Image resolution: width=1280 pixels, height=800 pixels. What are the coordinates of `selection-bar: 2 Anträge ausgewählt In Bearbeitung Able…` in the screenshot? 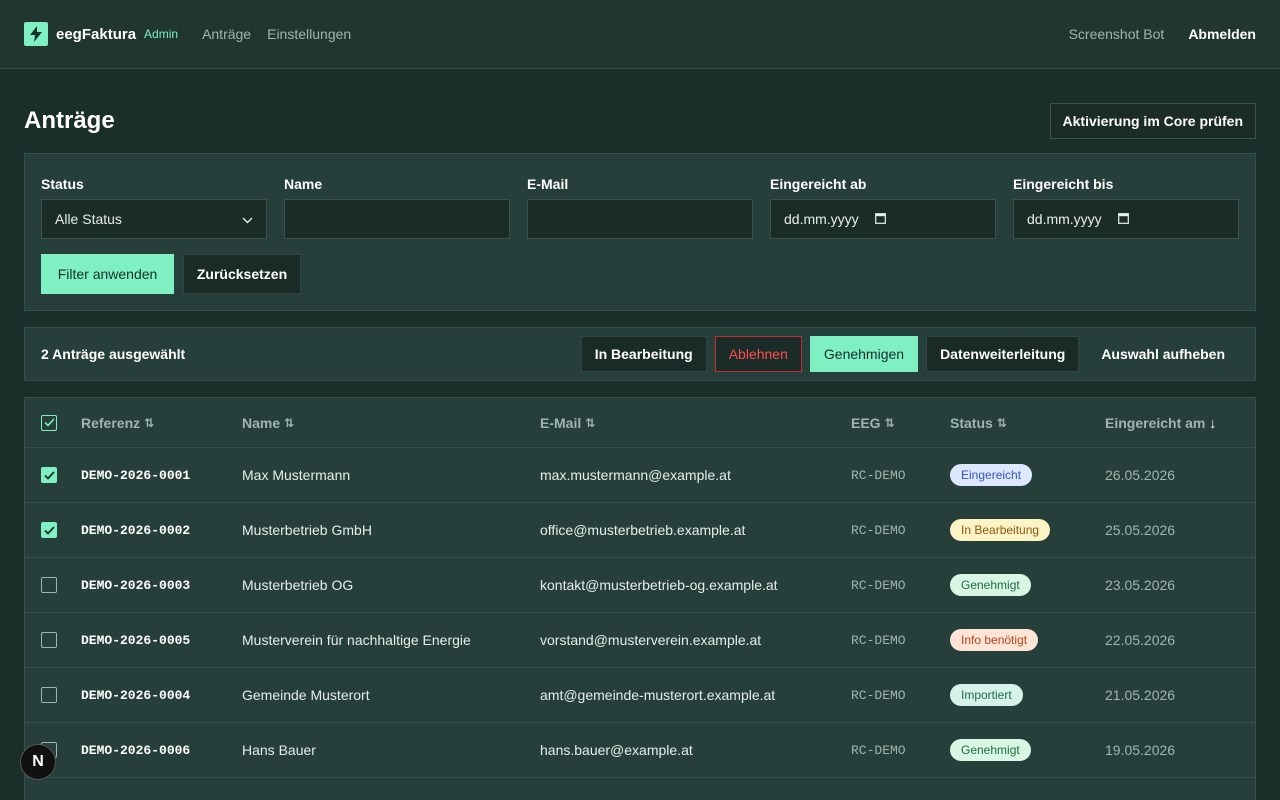 It's located at (640, 354).